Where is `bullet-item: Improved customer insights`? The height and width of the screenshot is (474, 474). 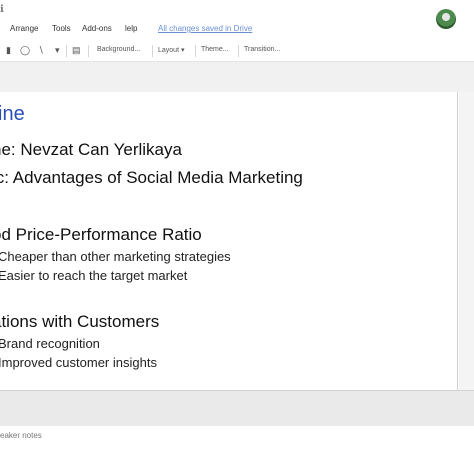
bullet-item: Improved customer insights is located at coordinates (78, 362).